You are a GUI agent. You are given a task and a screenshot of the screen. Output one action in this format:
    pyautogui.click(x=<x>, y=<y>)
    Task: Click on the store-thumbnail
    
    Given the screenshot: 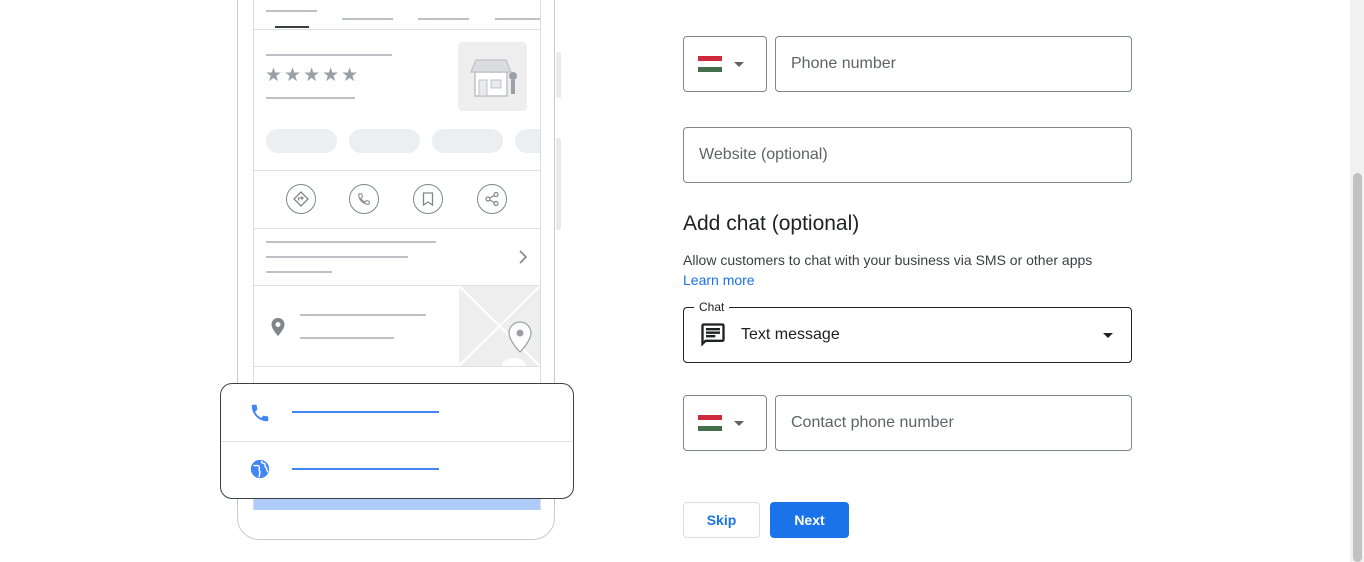 What is the action you would take?
    pyautogui.click(x=492, y=76)
    